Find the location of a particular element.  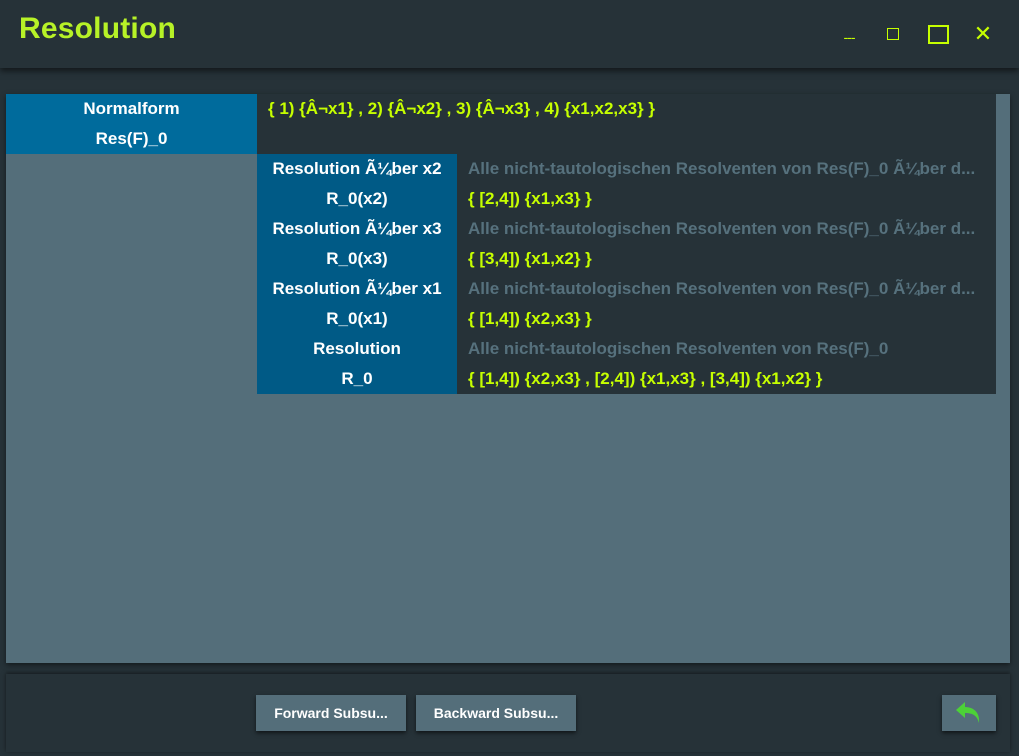

maximize-button is located at coordinates (938, 34).